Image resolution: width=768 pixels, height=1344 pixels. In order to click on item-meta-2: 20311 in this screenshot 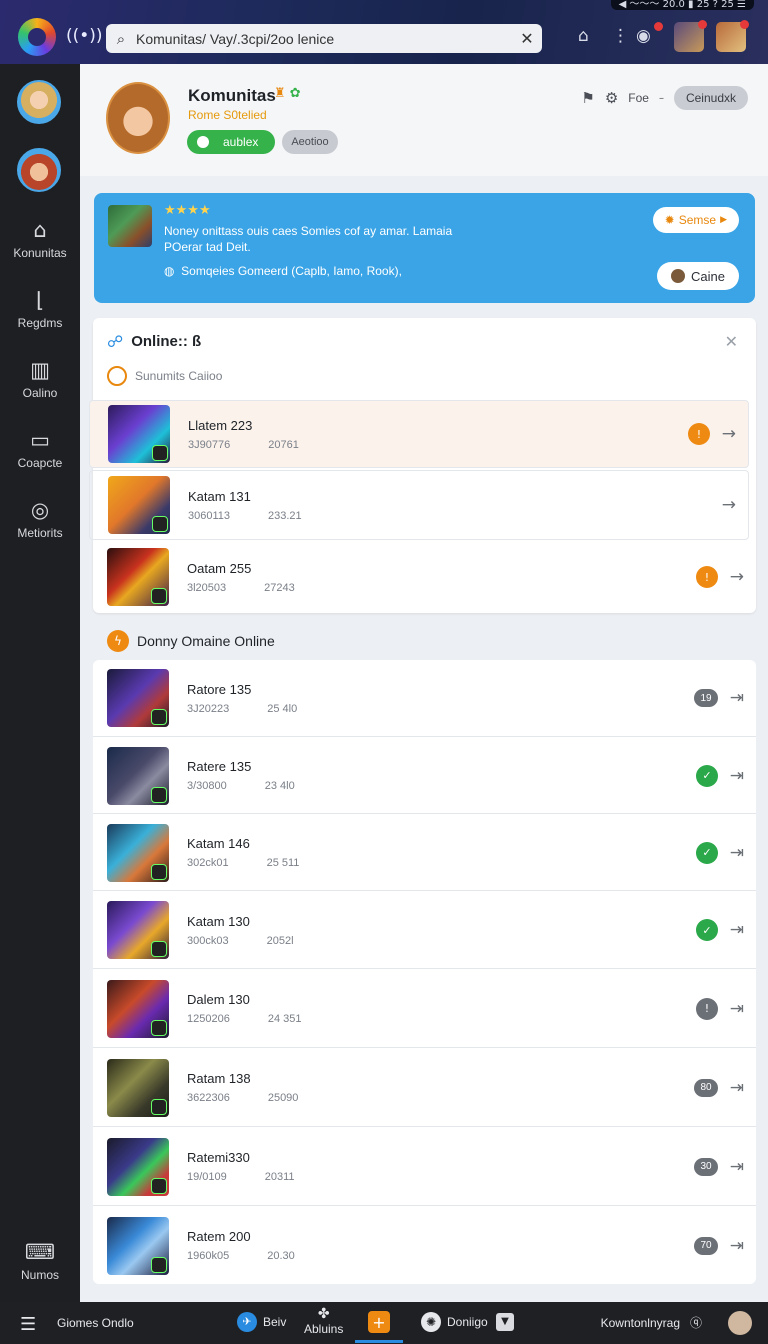, I will do `click(279, 1177)`.